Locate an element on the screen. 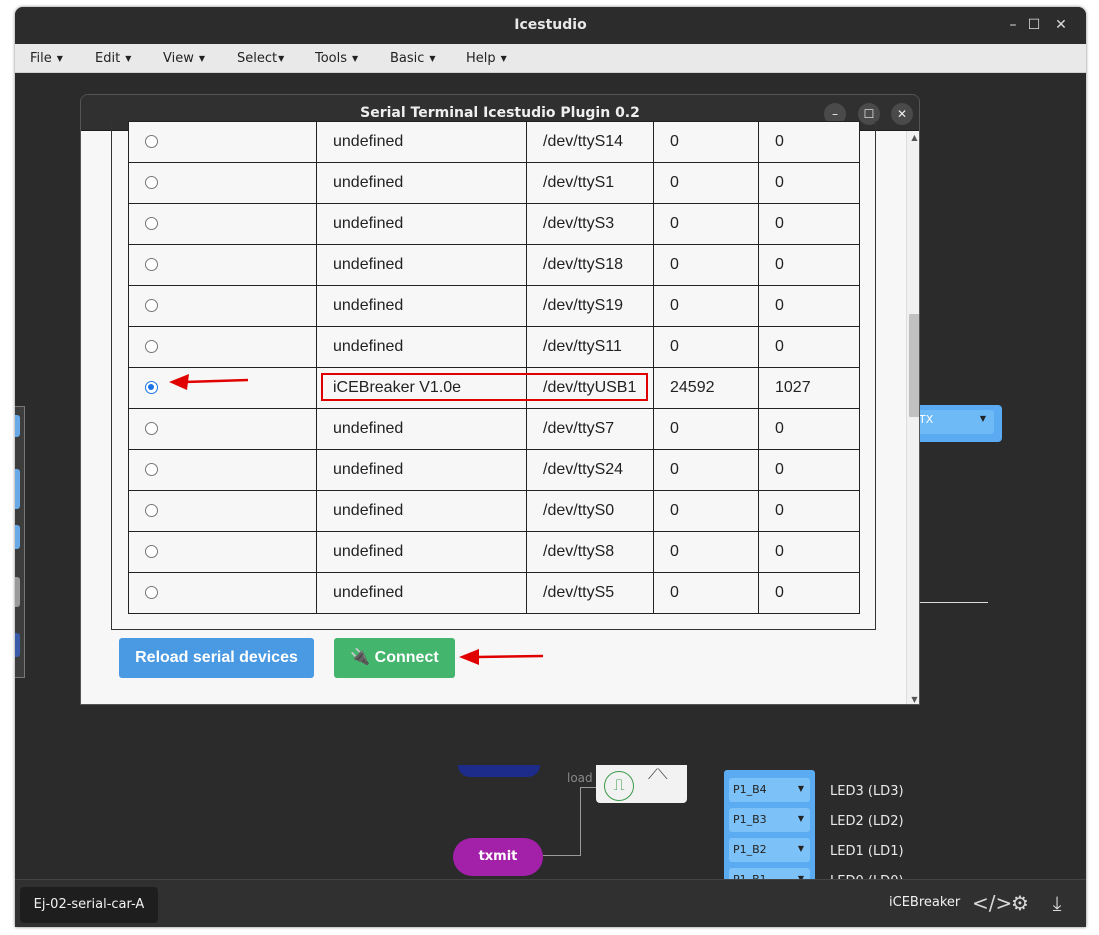 The width and height of the screenshot is (1099, 935). maximize-icon: ☐ is located at coordinates (1034, 25).